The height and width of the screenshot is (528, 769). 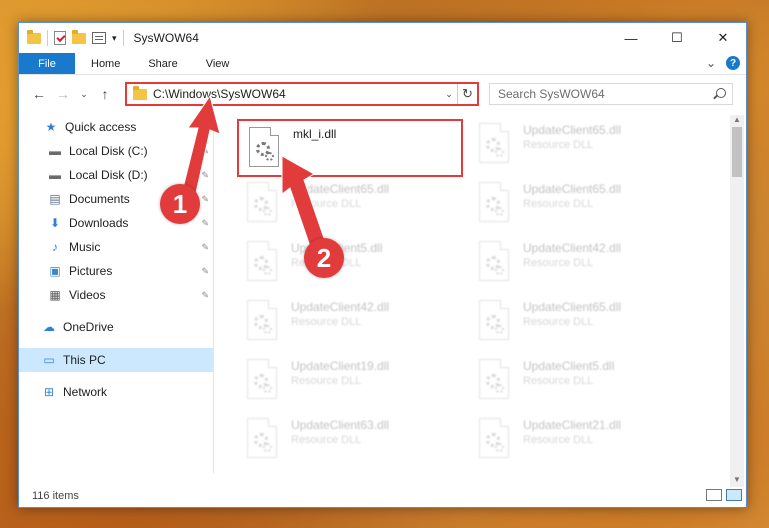 I want to click on scroll-thumb, so click(x=737, y=152).